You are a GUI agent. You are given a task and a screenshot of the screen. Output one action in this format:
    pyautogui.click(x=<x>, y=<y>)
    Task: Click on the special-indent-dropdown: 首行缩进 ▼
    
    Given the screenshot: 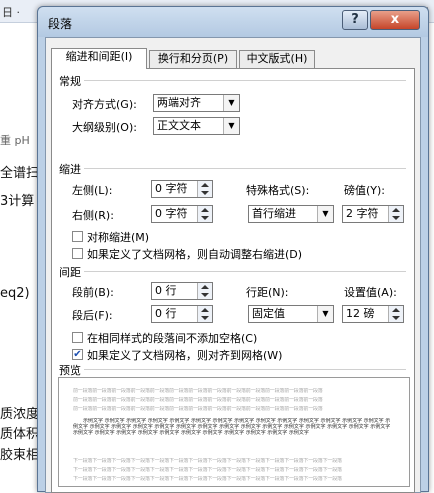 What is the action you would take?
    pyautogui.click(x=291, y=214)
    